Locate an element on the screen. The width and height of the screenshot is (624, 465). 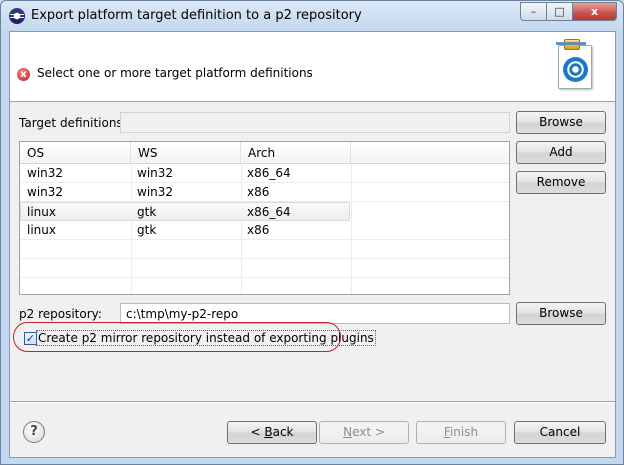
back-prefix: < is located at coordinates (257, 432).